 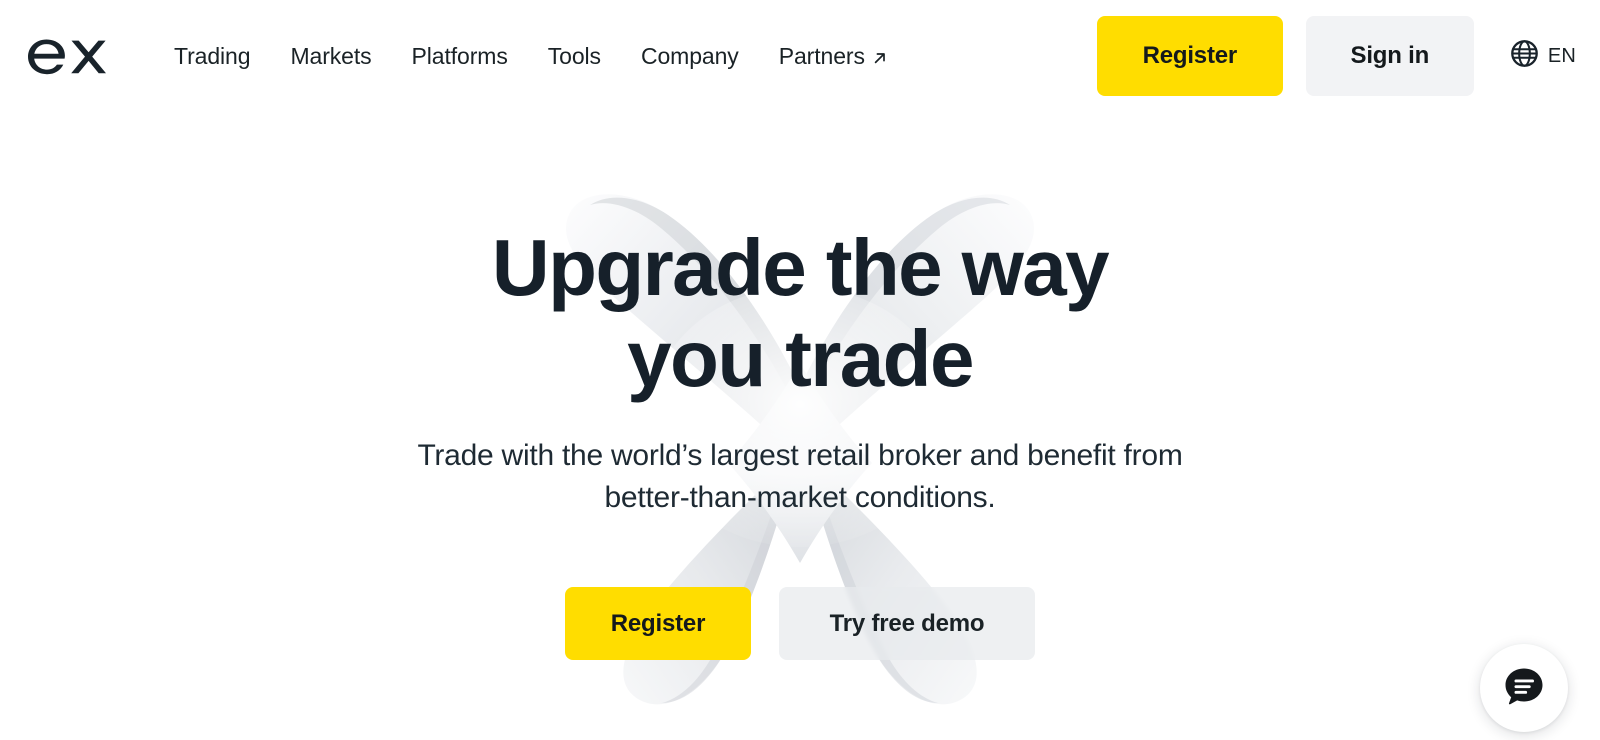 I want to click on globe-icon, so click(x=1524, y=56).